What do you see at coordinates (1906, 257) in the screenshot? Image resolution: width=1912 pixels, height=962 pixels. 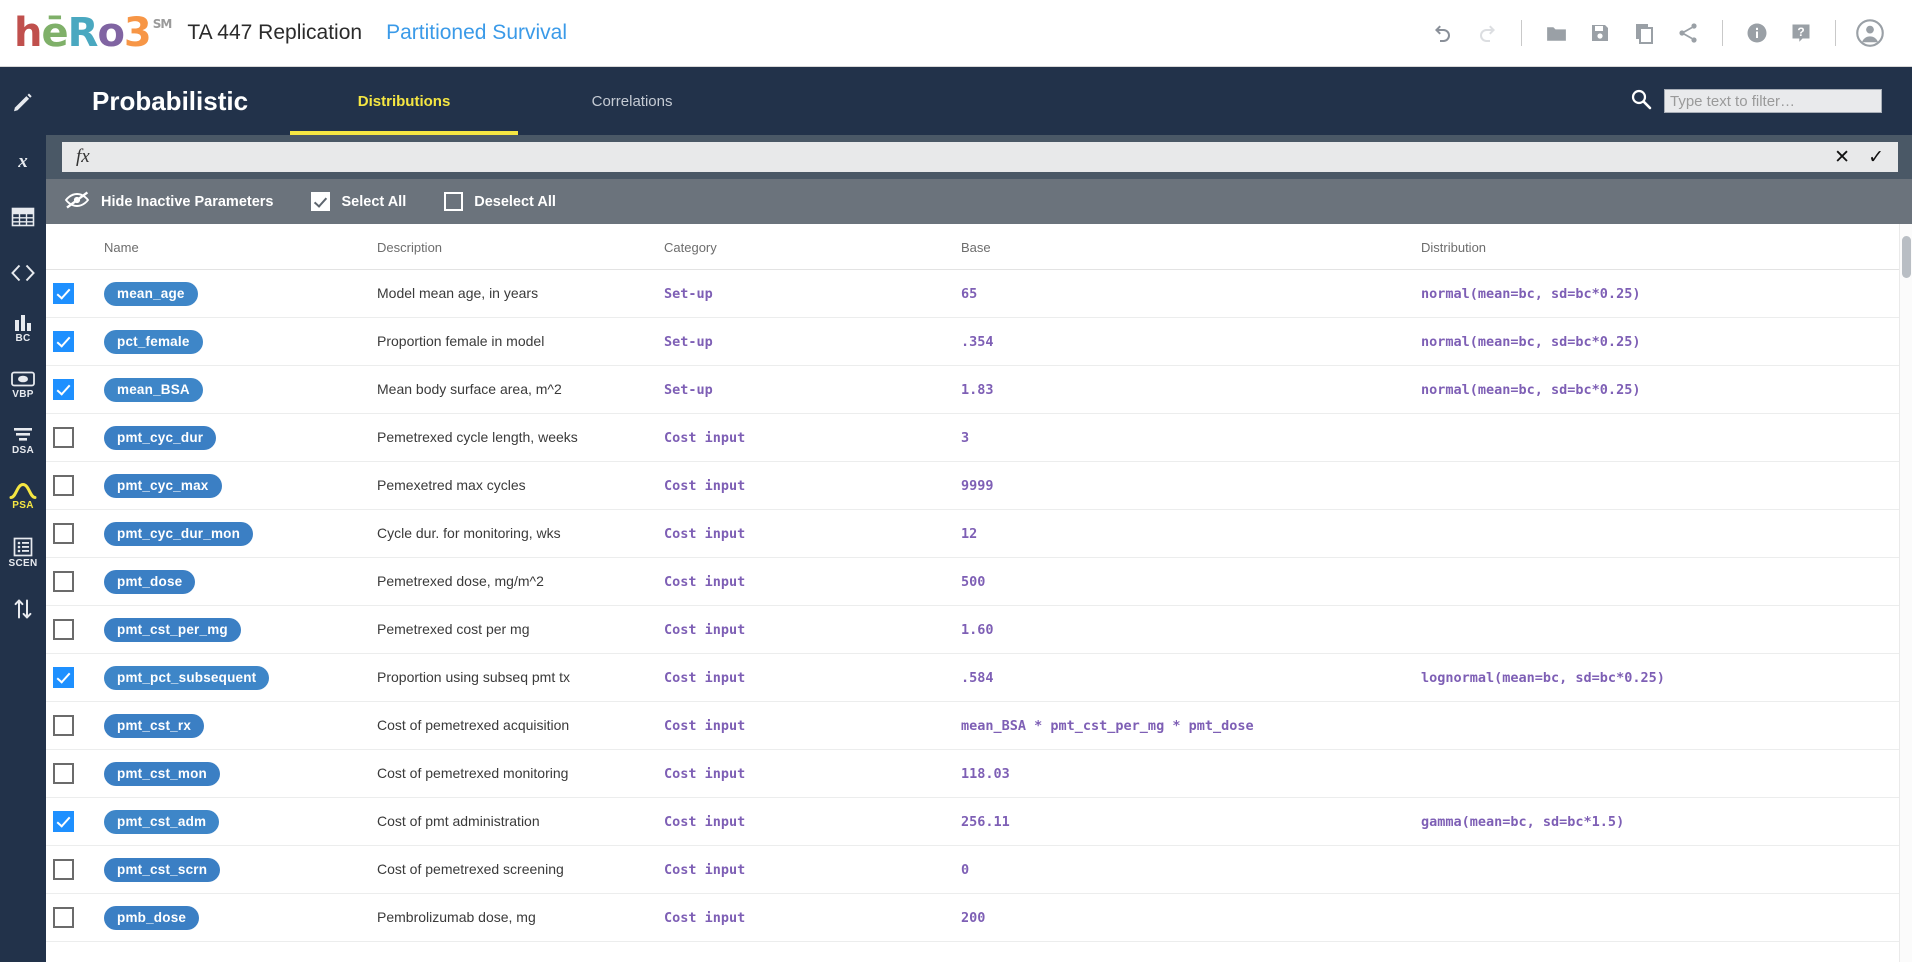 I see `scrollbar-thumb` at bounding box center [1906, 257].